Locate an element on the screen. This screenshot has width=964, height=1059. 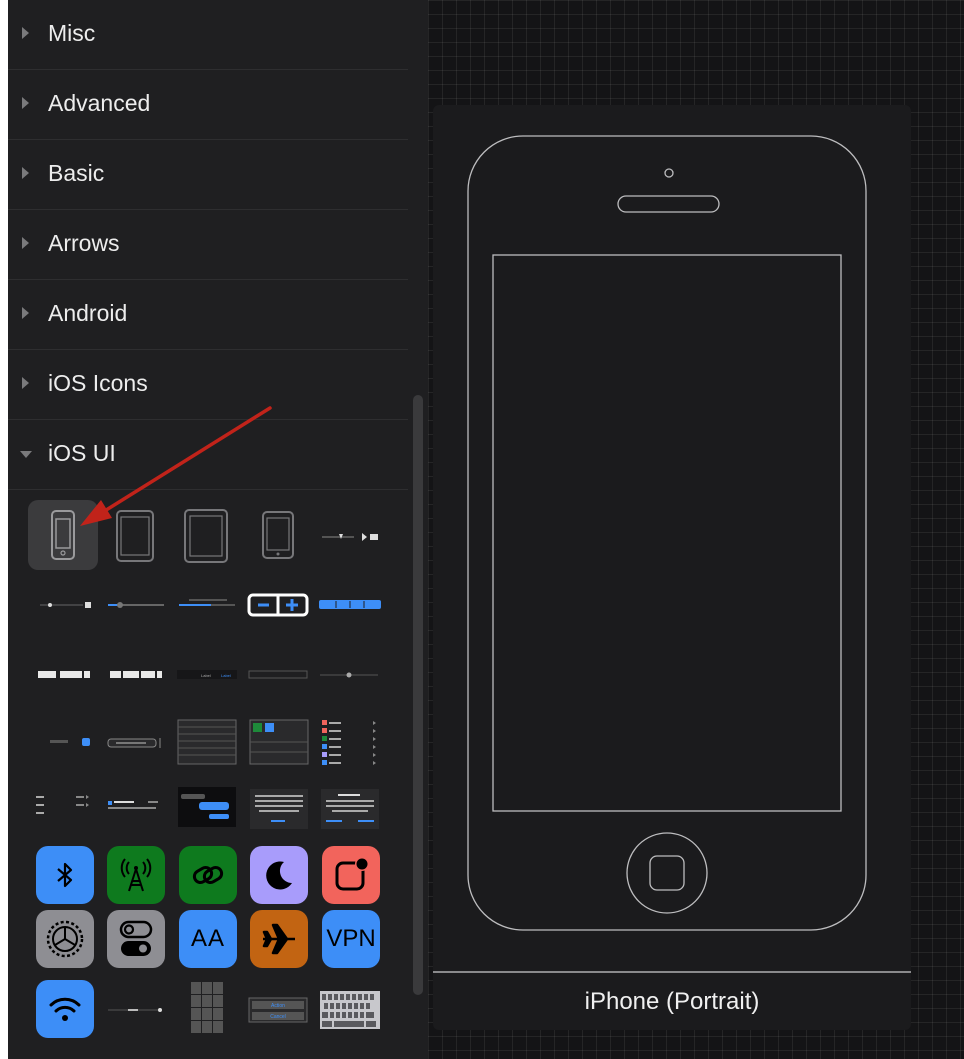
shape-caption: iPhone (Portrait) is located at coordinates (672, 1001).